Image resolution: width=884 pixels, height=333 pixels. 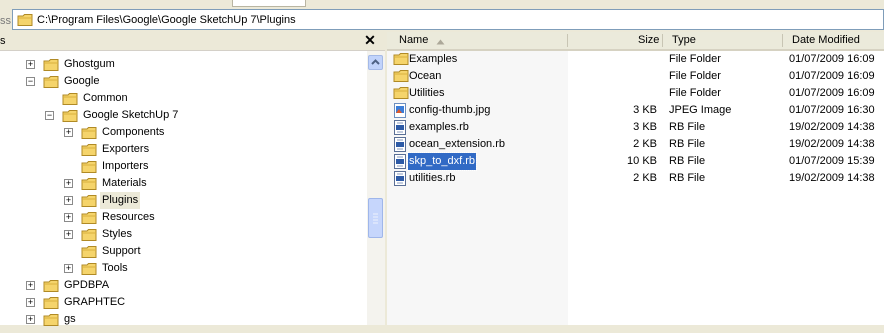 What do you see at coordinates (832, 110) in the screenshot?
I see `file-date-modified: 01/07/2009 16:30` at bounding box center [832, 110].